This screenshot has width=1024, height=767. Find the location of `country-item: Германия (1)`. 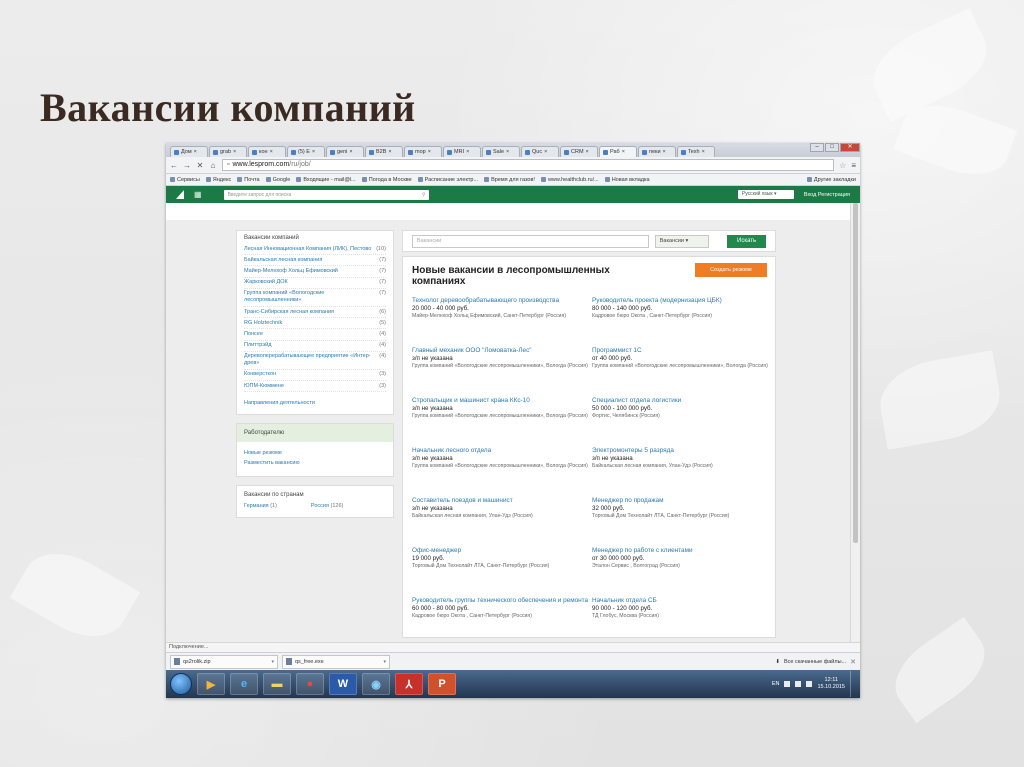

country-item: Германия (1) is located at coordinates (260, 506).